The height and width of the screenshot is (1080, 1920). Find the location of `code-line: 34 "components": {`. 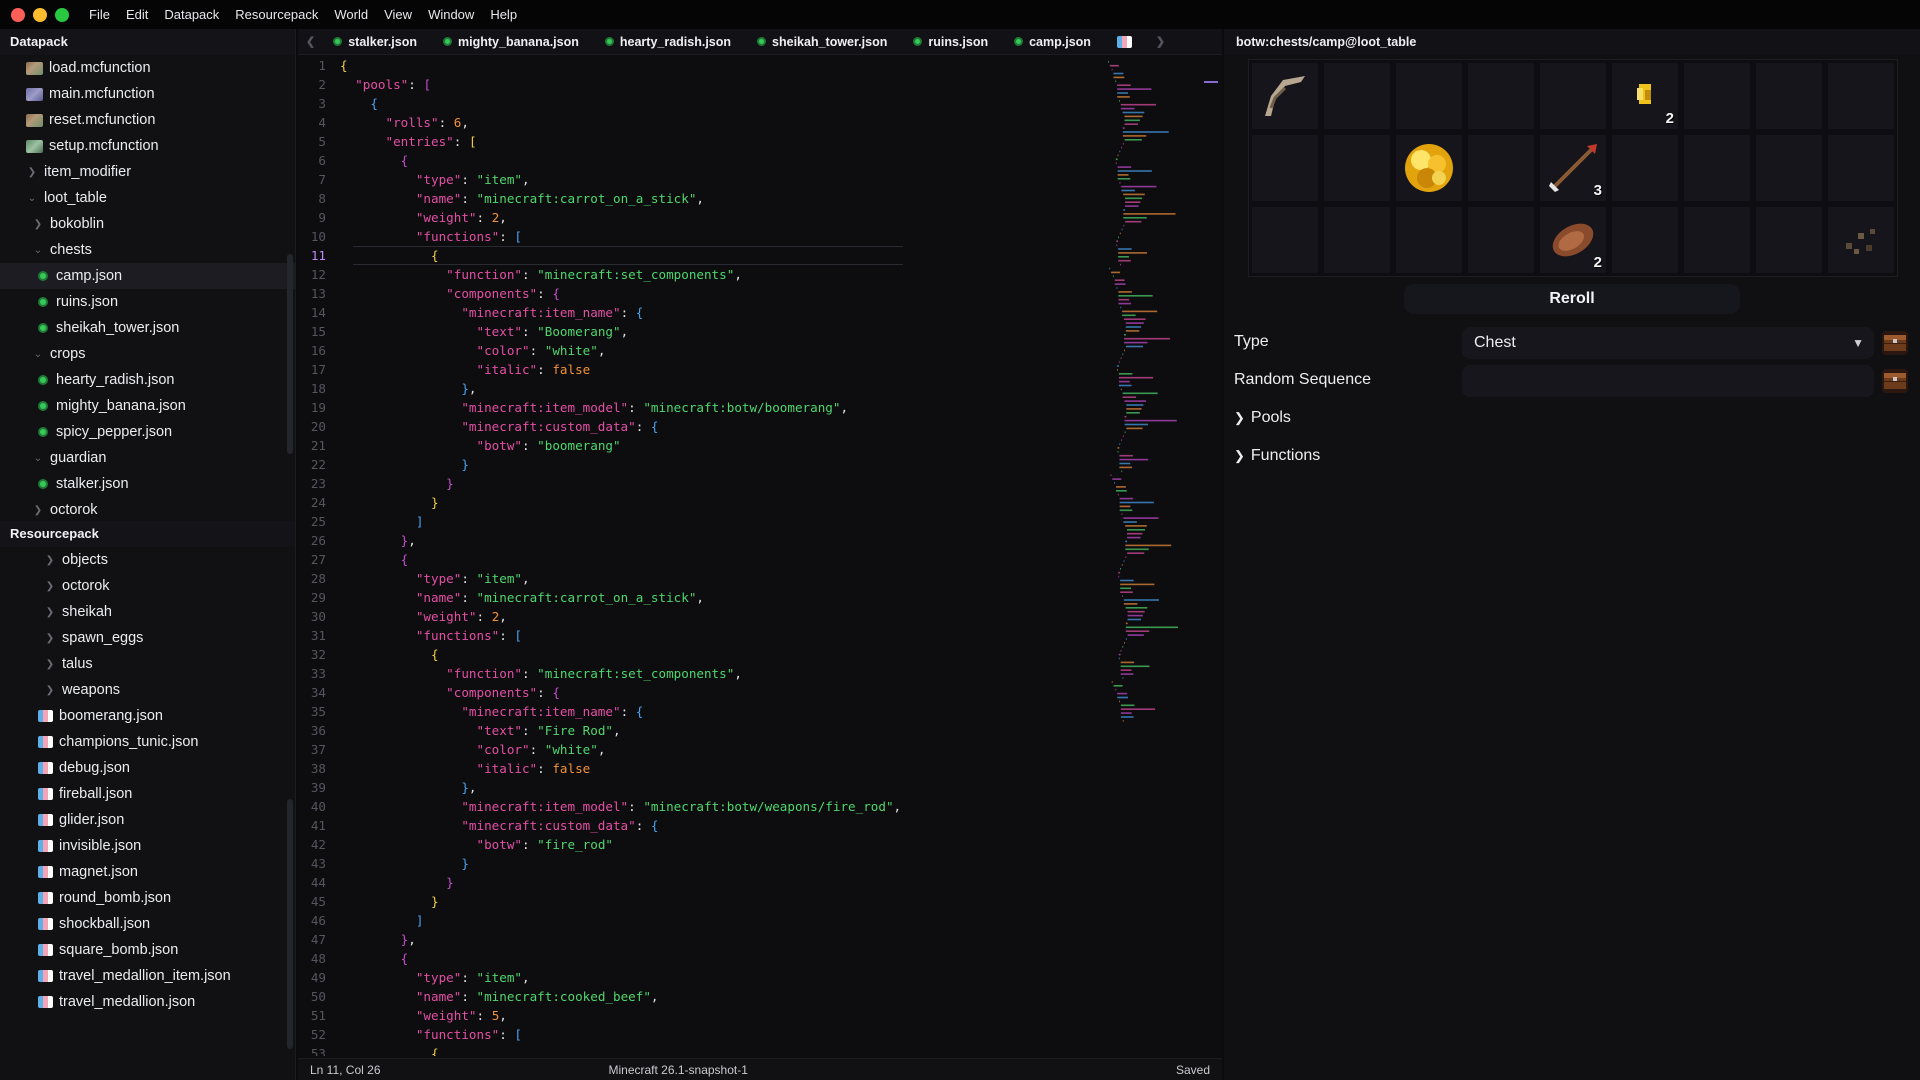

code-line: 34 "components": { is located at coordinates (708, 692).